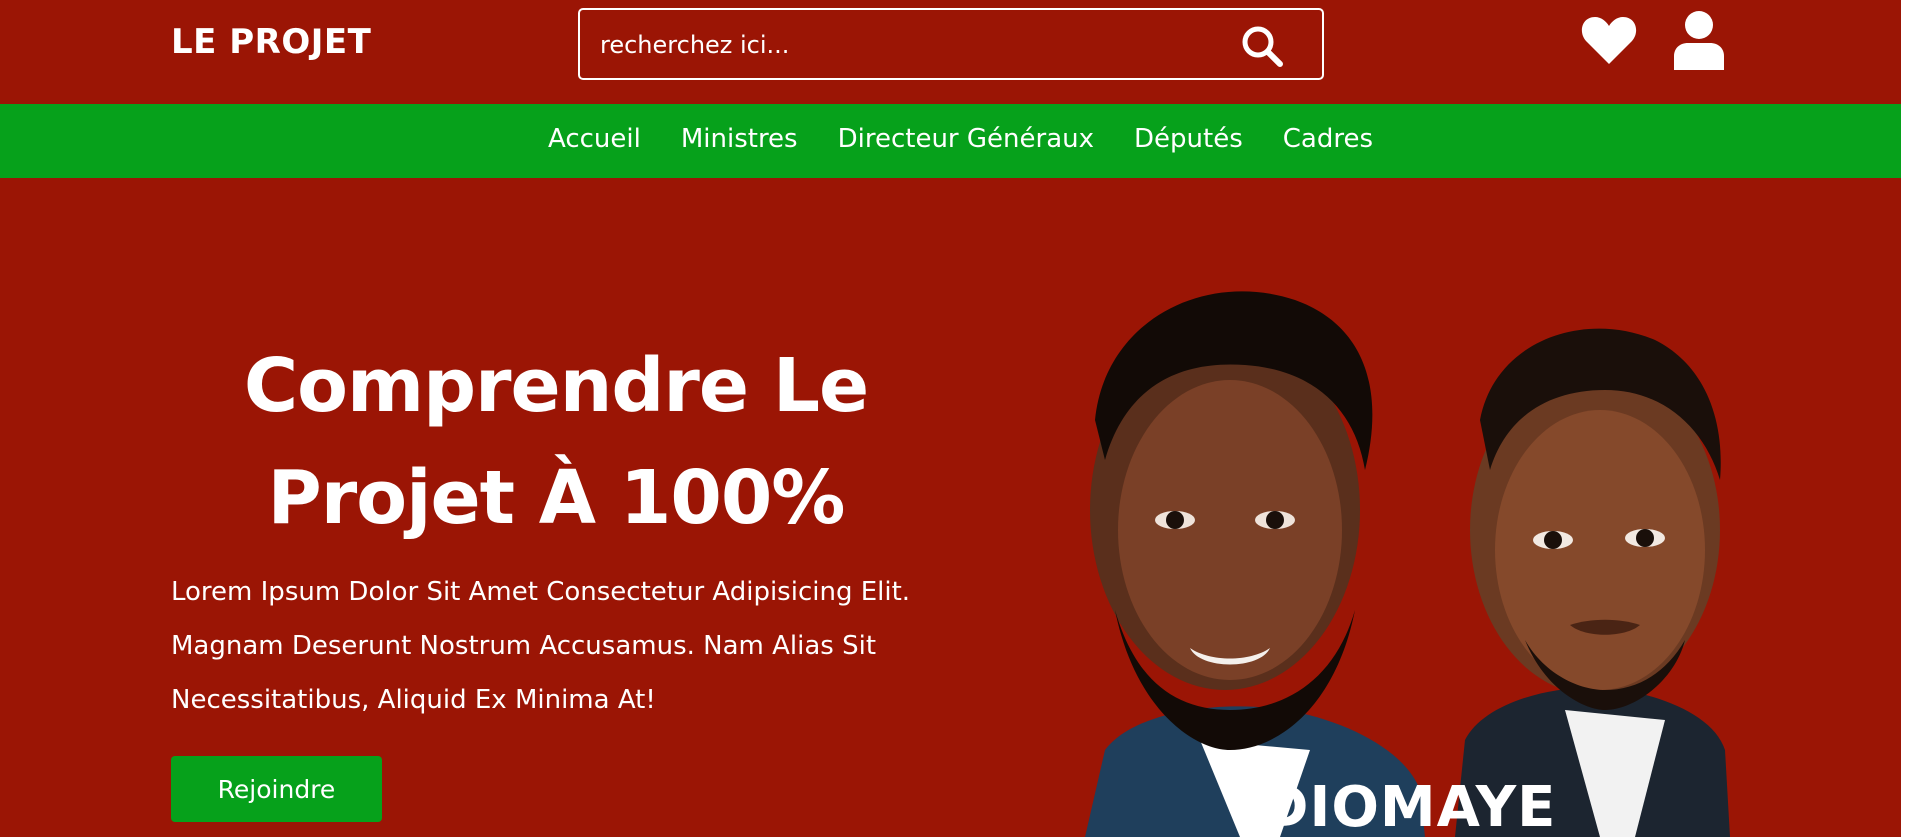 The image size is (1907, 837). Describe the element at coordinates (1904, 418) in the screenshot. I see `scrollbar-edge` at that location.